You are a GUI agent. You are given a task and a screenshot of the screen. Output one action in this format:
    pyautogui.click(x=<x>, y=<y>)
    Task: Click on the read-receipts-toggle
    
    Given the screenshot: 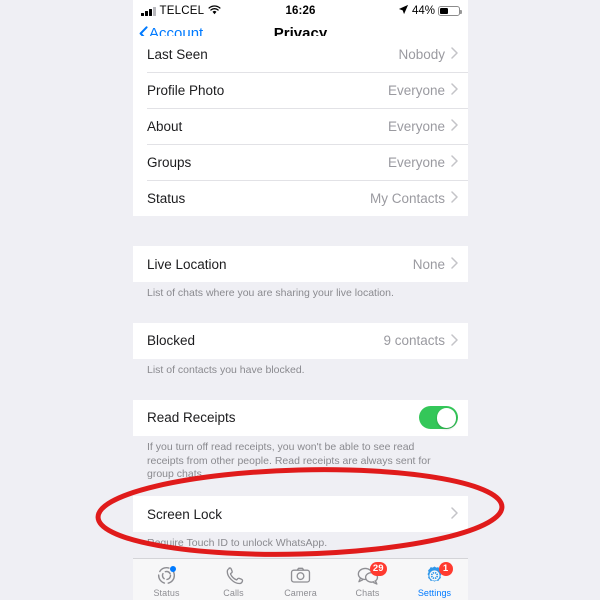 What is the action you would take?
    pyautogui.click(x=438, y=418)
    